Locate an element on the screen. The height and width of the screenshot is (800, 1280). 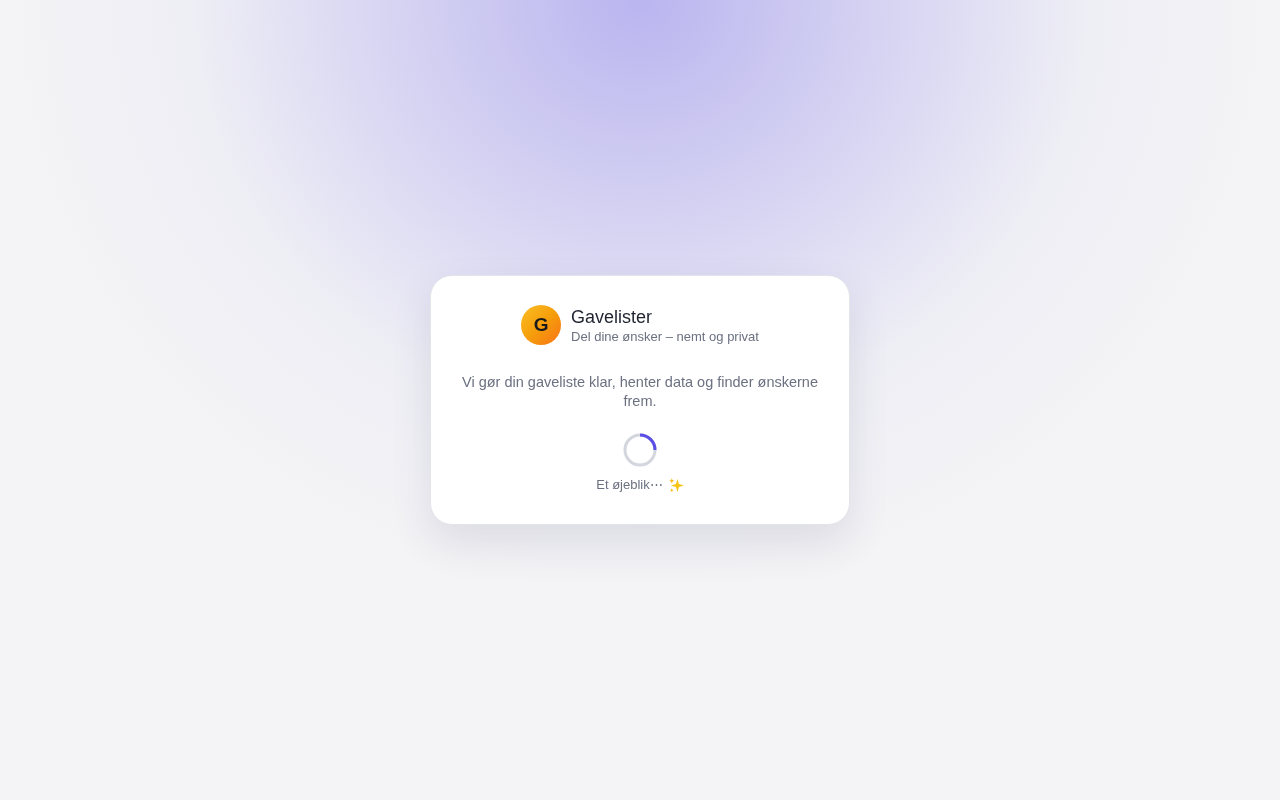
logo: G is located at coordinates (541, 325).